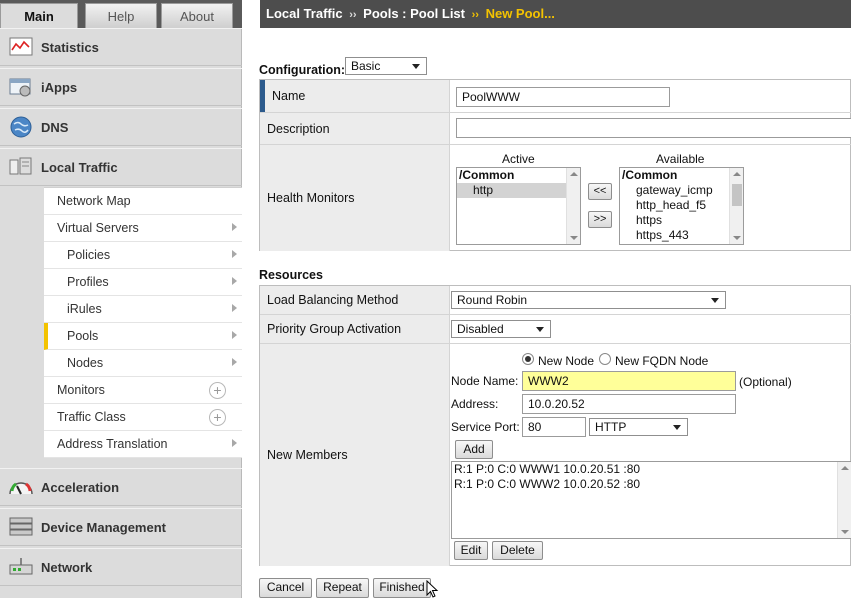 The height and width of the screenshot is (598, 851). What do you see at coordinates (629, 404) in the screenshot?
I see `address-input: 10.0.20.52` at bounding box center [629, 404].